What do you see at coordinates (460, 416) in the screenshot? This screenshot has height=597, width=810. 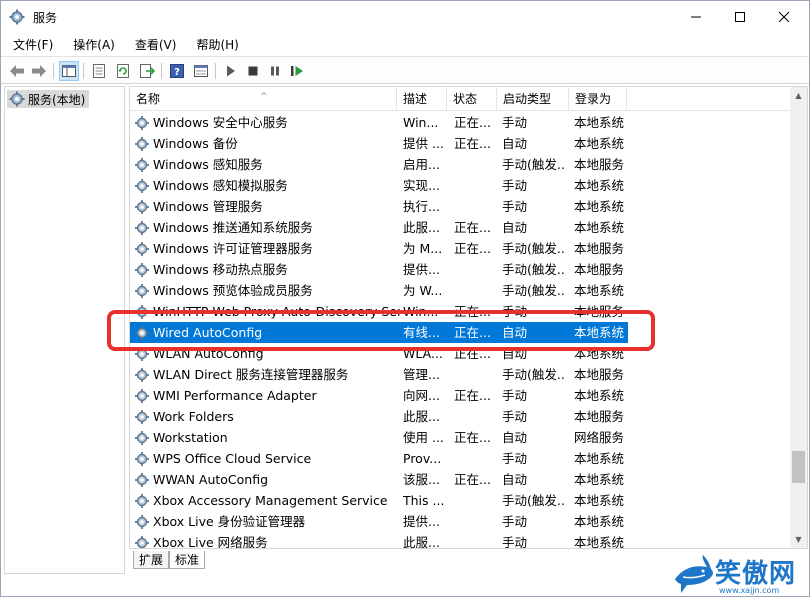 I see `table-row: Work Folders 此服... 手动 本地服务` at bounding box center [460, 416].